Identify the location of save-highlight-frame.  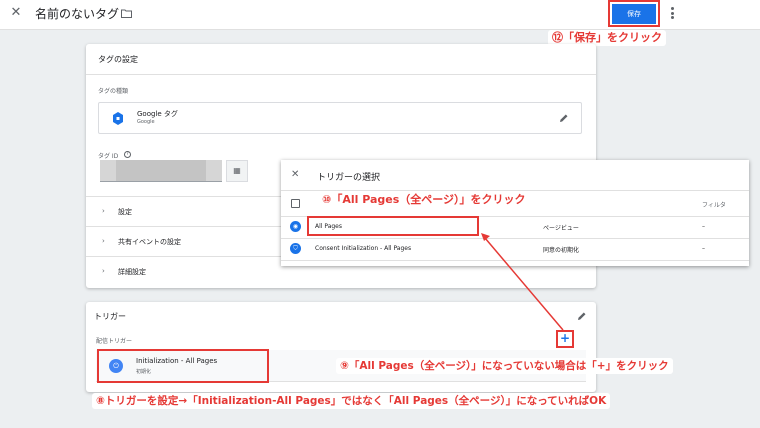
(634, 13).